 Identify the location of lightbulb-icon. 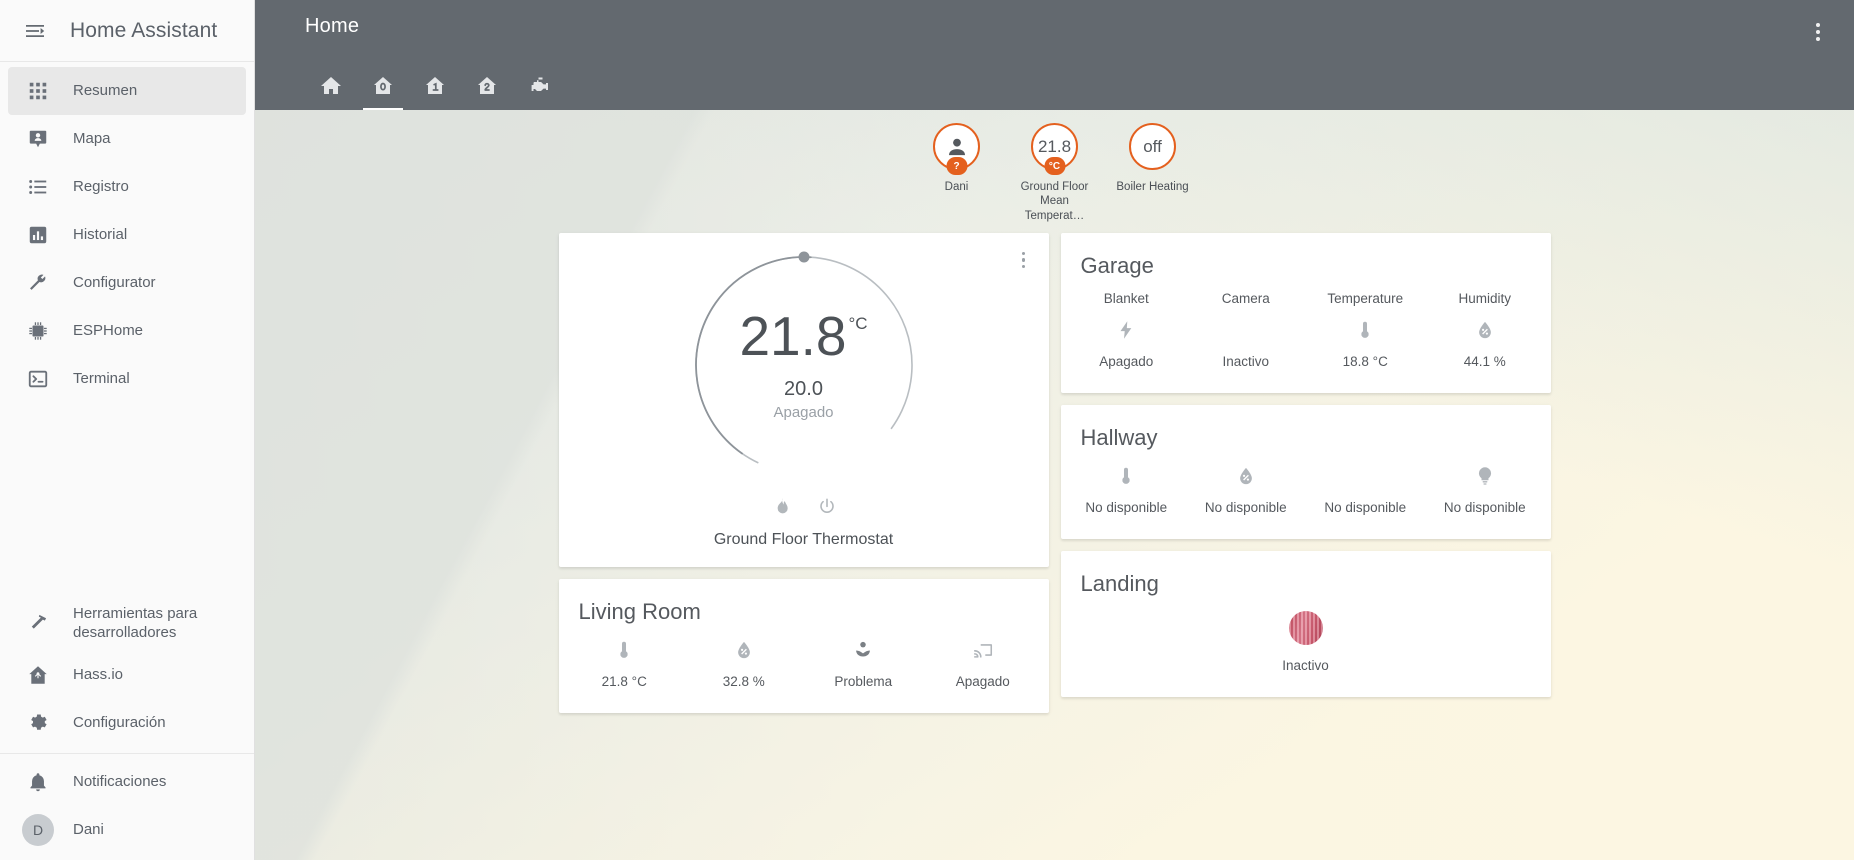
(1485, 476).